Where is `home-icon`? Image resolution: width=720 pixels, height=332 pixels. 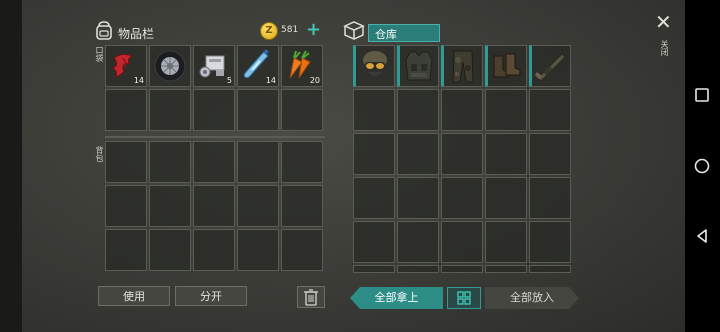 home-icon is located at coordinates (702, 166).